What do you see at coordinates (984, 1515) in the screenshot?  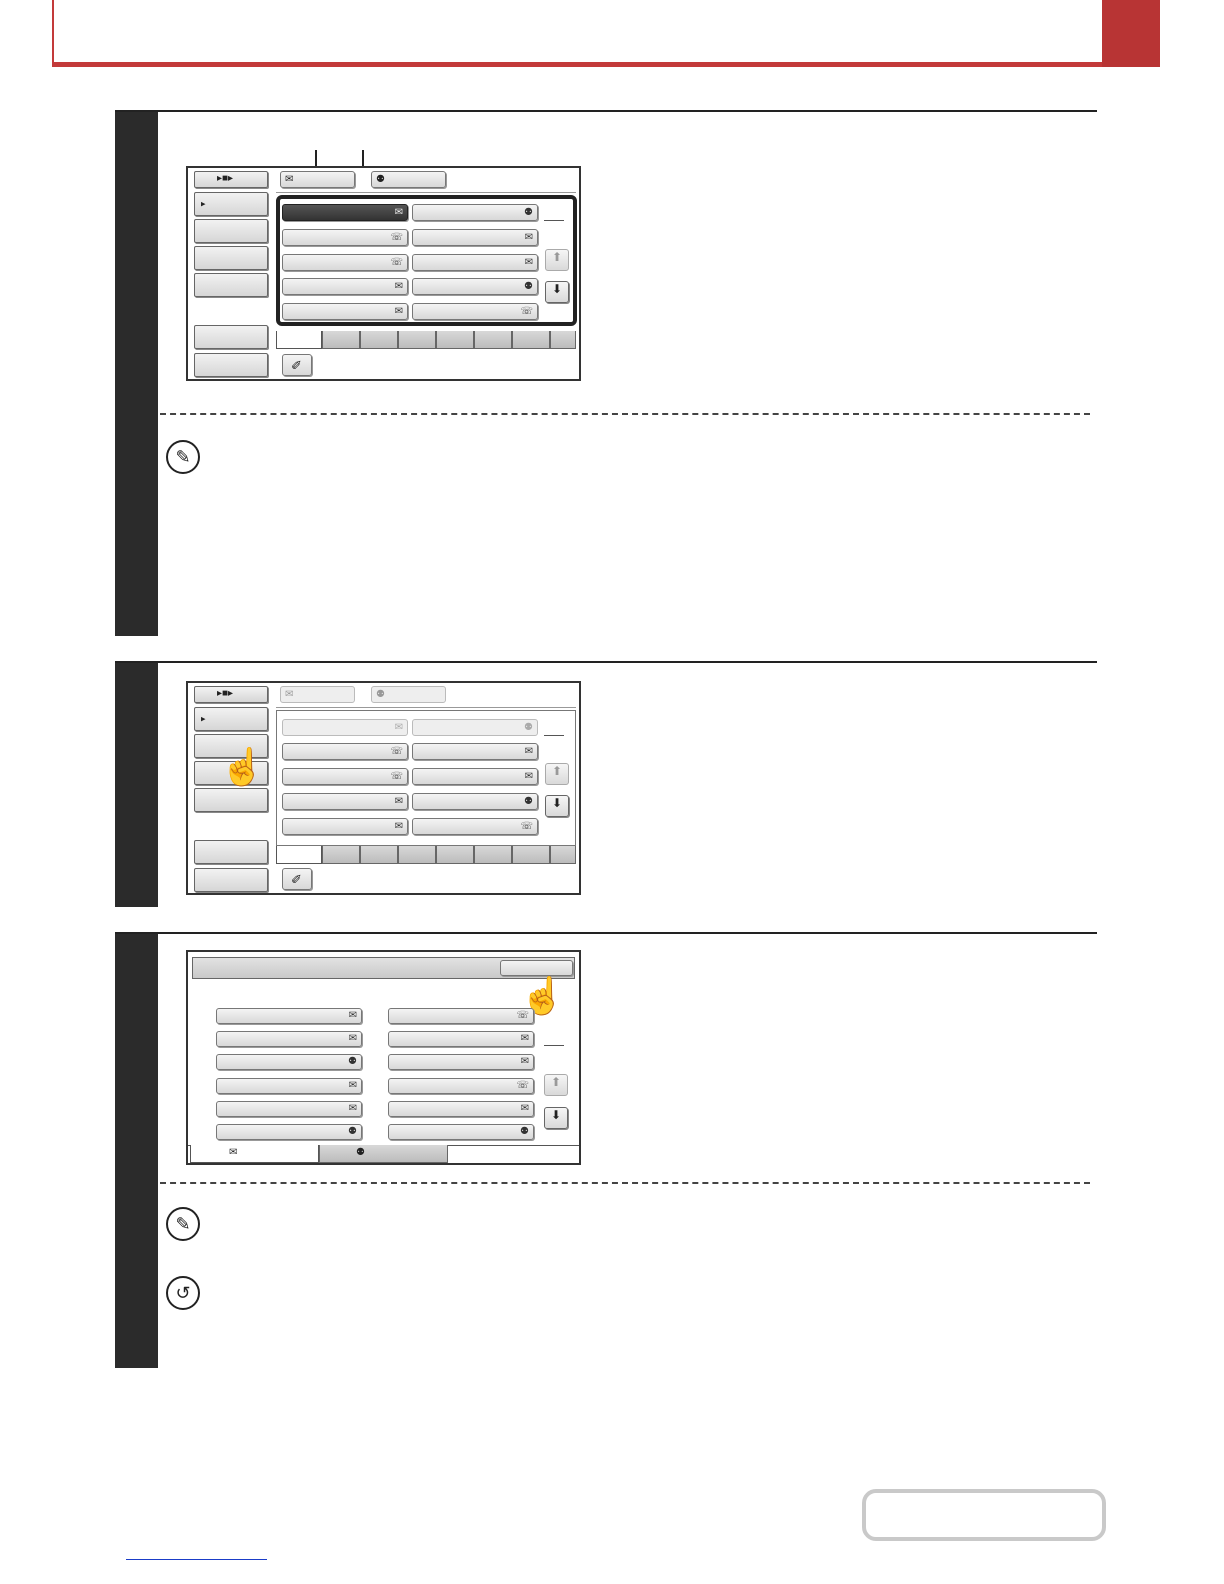 I see `contents-button` at bounding box center [984, 1515].